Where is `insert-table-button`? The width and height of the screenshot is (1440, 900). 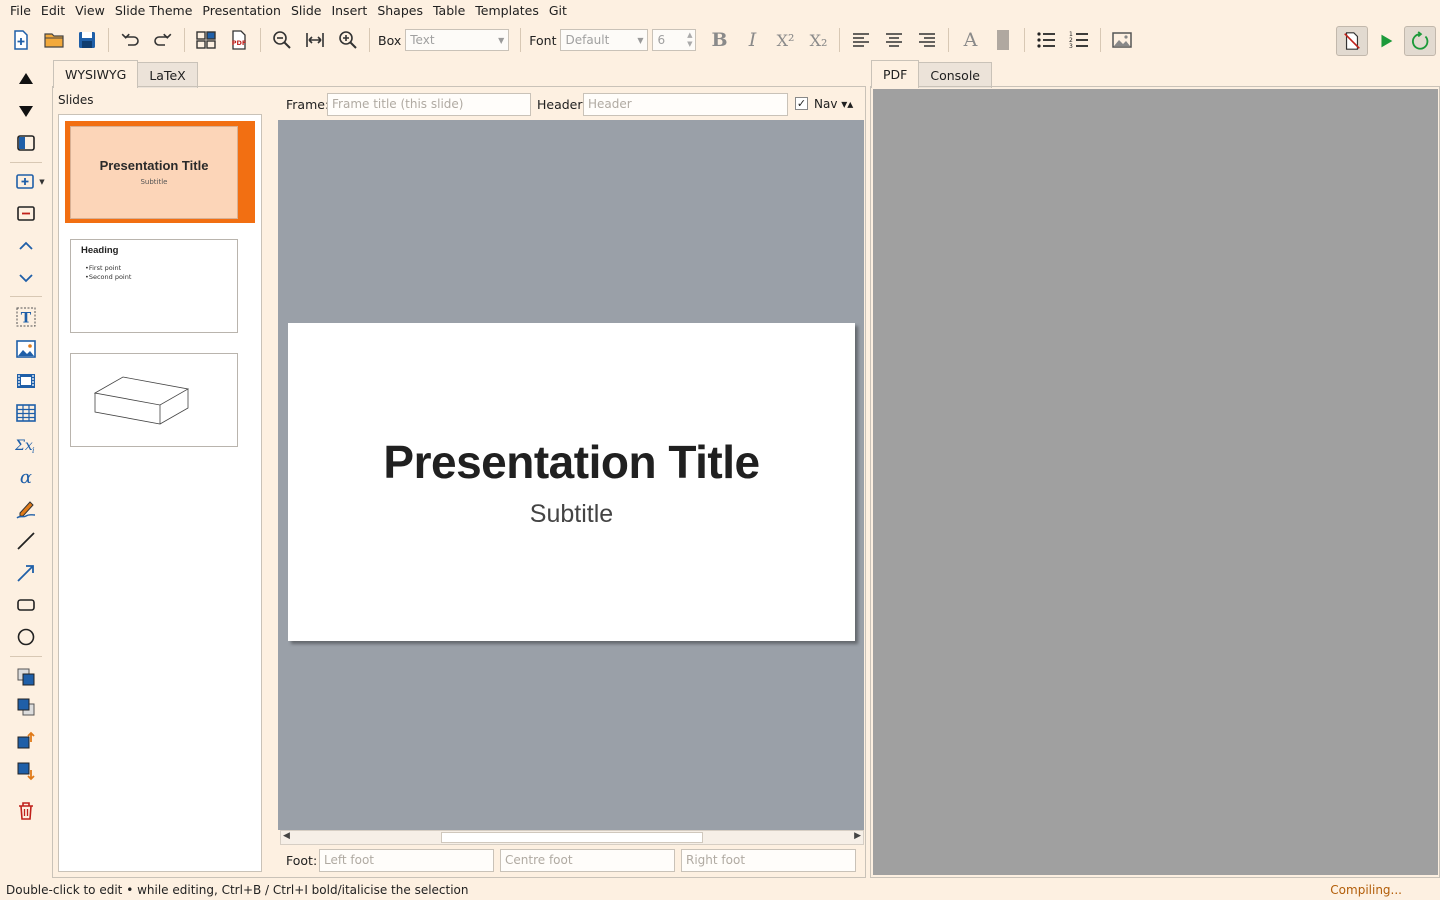
insert-table-button is located at coordinates (26, 413).